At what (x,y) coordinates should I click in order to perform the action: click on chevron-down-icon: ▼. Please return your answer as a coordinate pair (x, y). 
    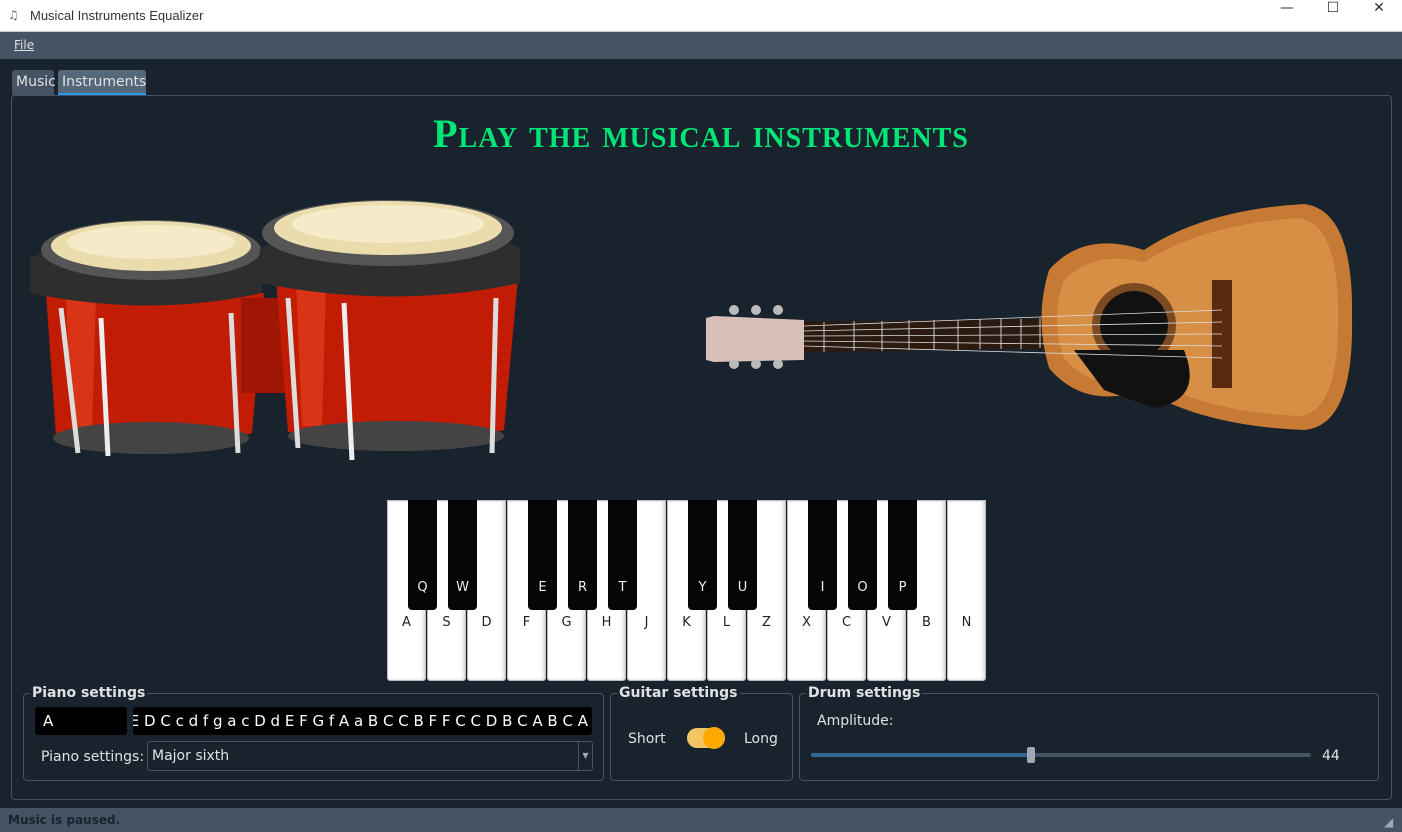
    Looking at the image, I should click on (585, 756).